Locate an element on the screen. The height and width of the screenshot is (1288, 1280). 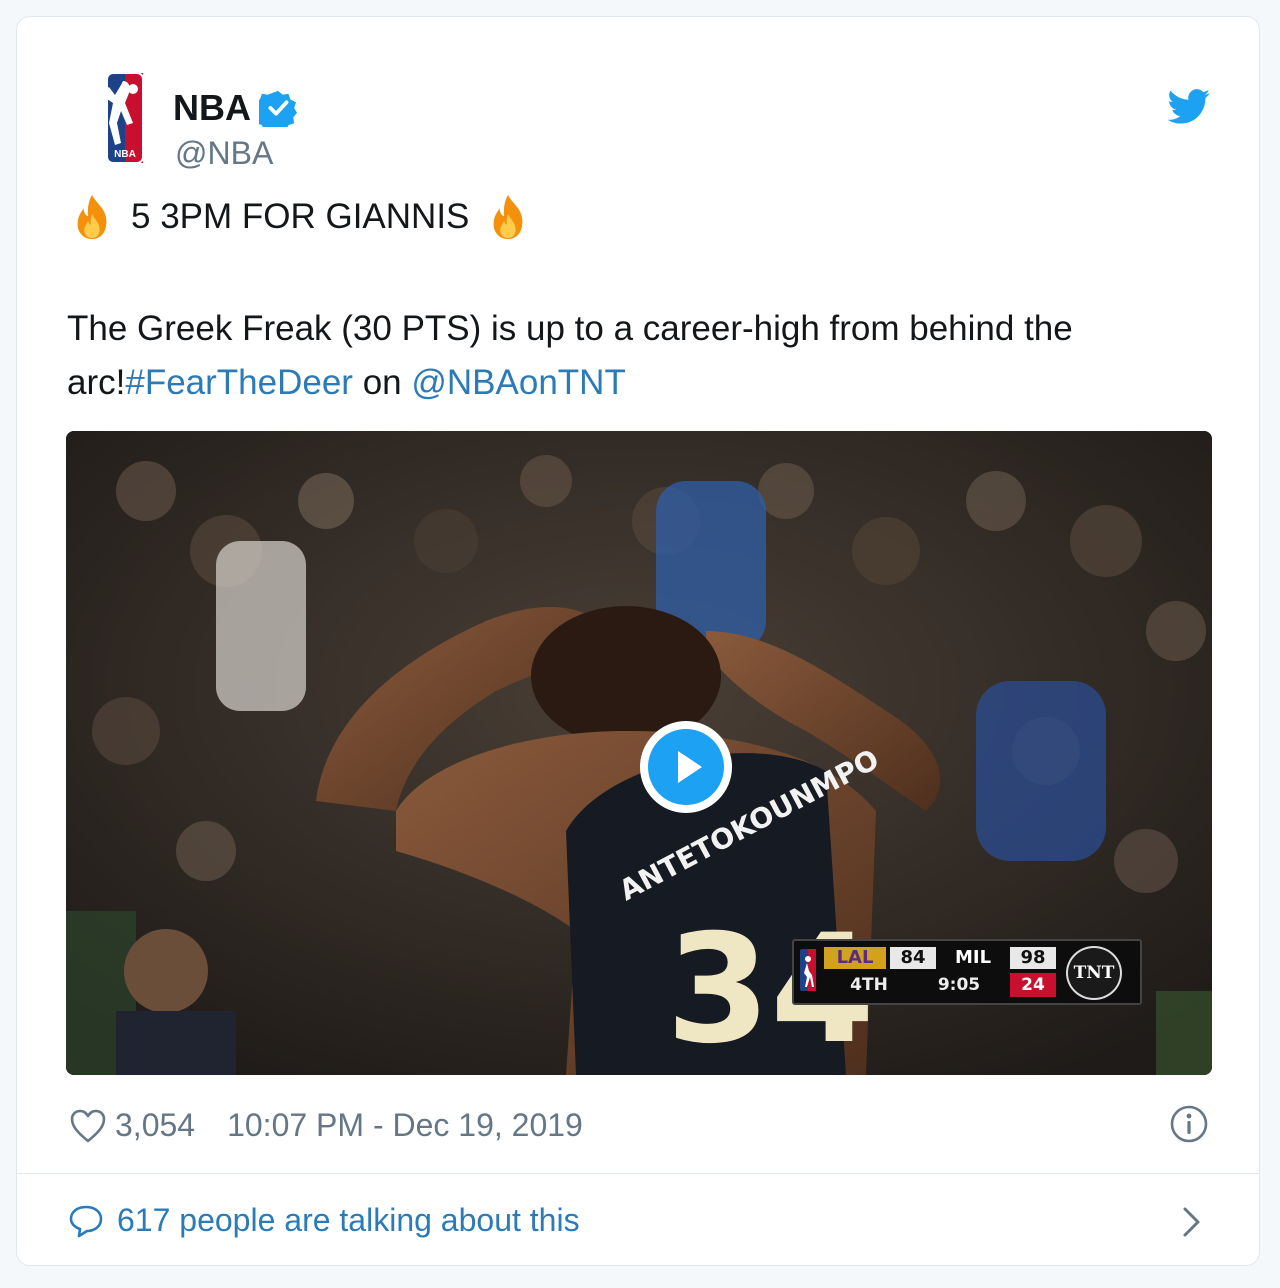
nba-logo-icon is located at coordinates (808, 970).